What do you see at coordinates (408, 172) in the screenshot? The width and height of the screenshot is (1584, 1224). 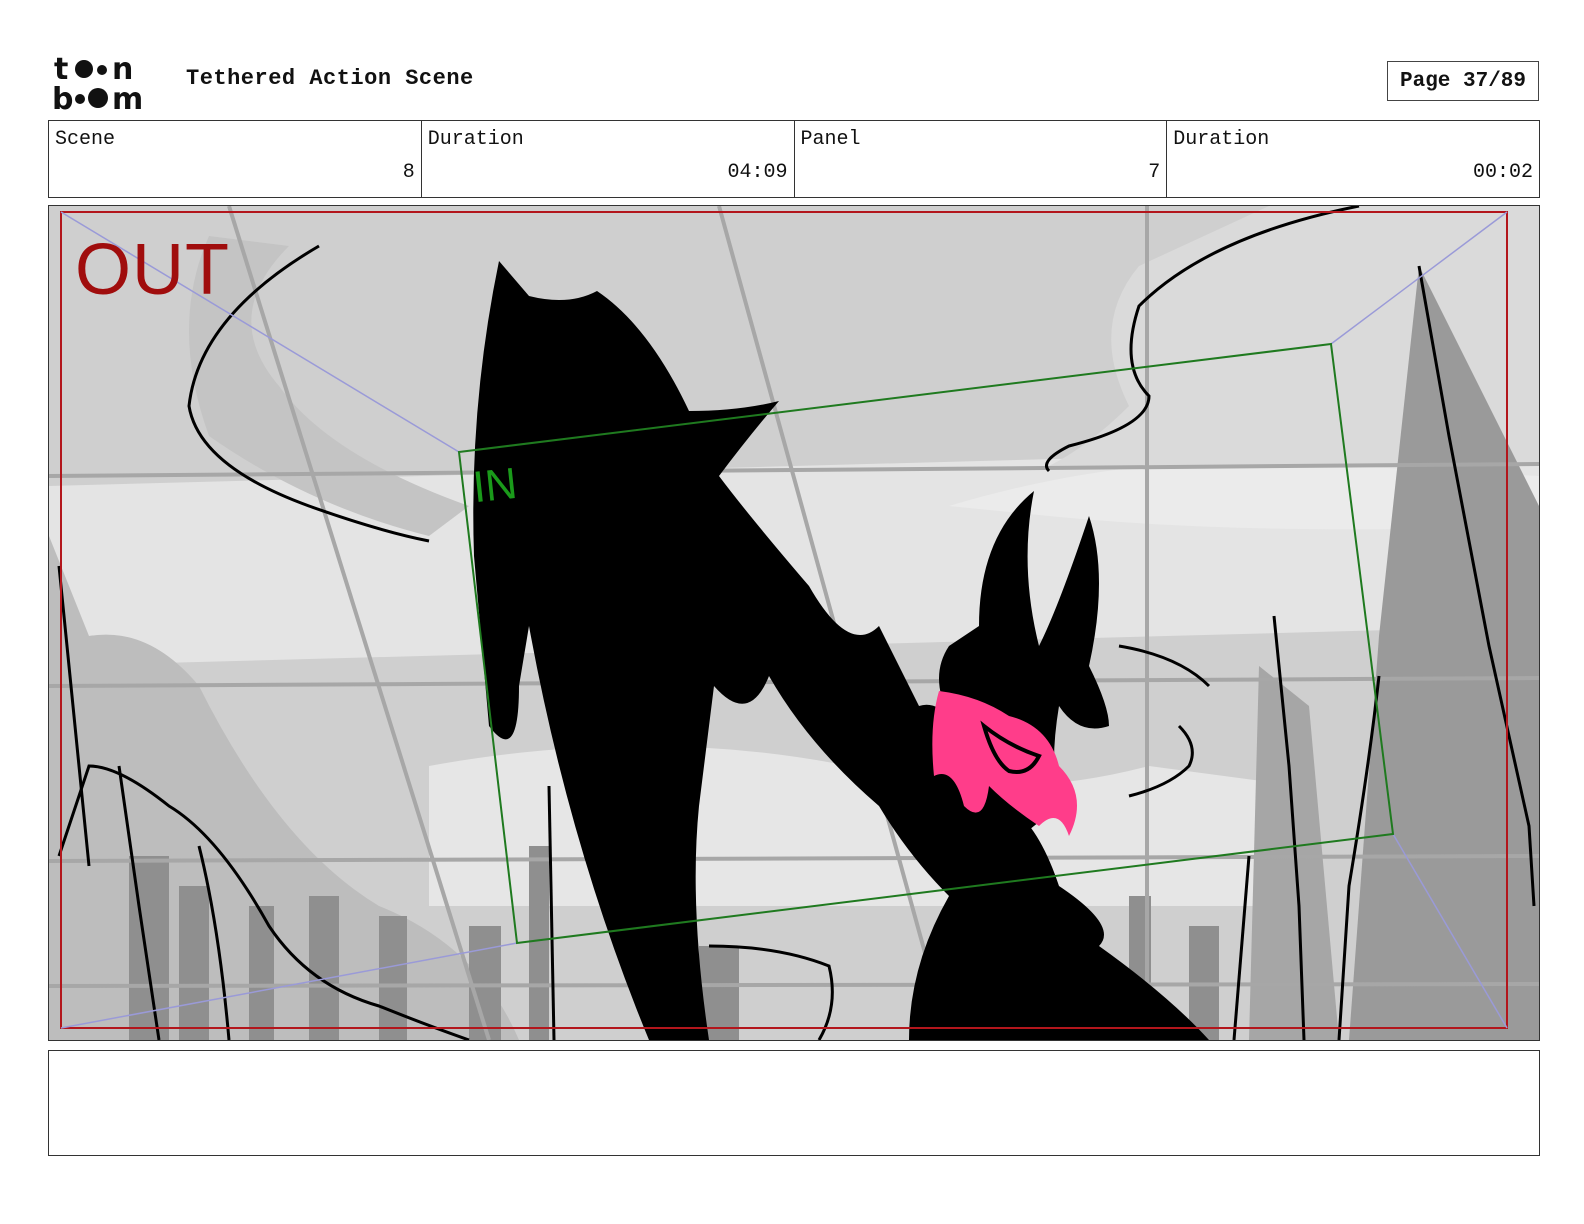 I see `scene-value: 8` at bounding box center [408, 172].